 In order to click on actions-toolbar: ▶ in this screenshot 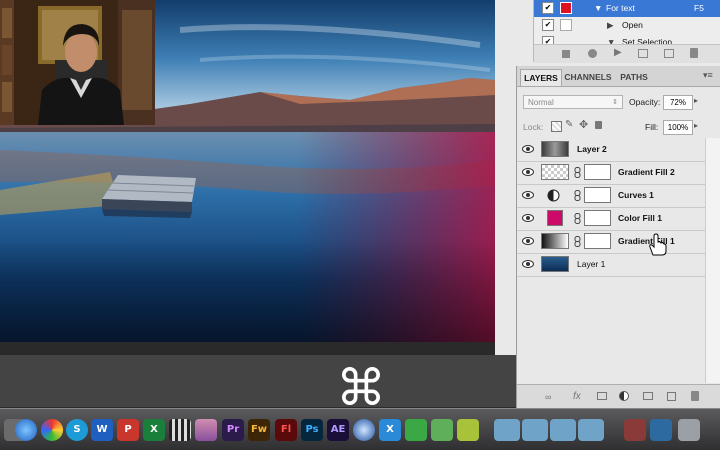, I will do `click(627, 53)`.